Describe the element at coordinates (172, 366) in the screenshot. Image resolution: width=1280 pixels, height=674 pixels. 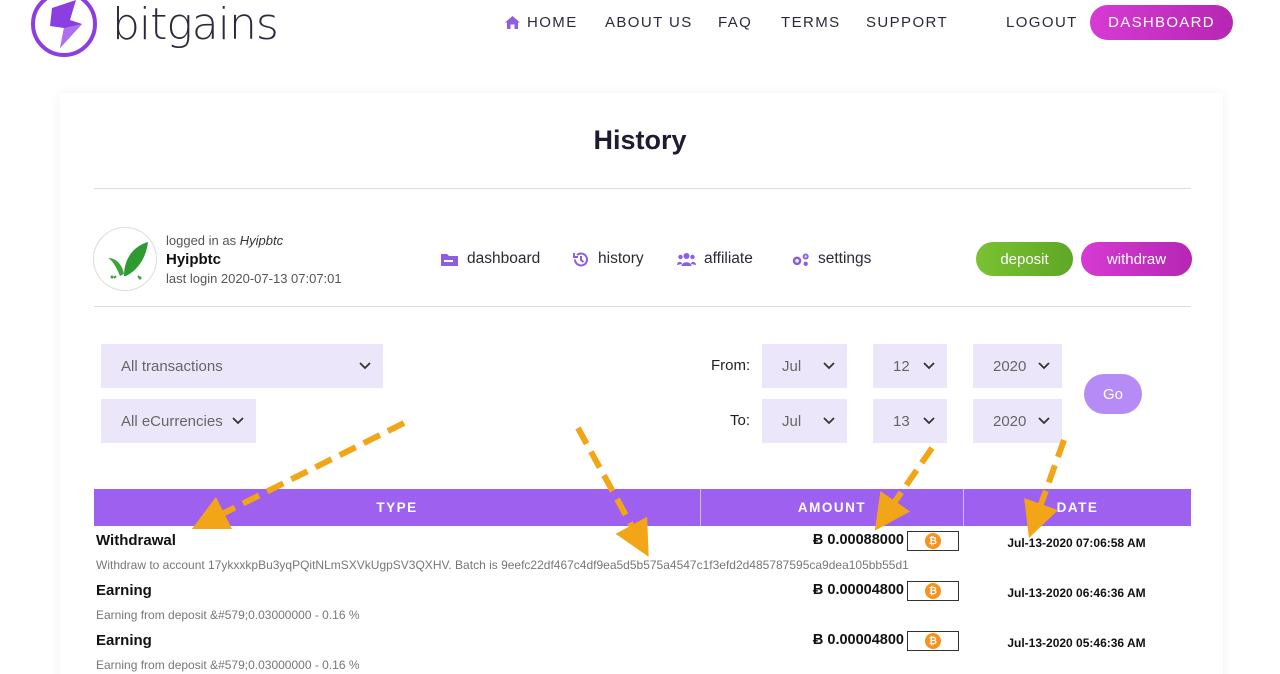
I see `transaction-type-value: All transactions` at that location.